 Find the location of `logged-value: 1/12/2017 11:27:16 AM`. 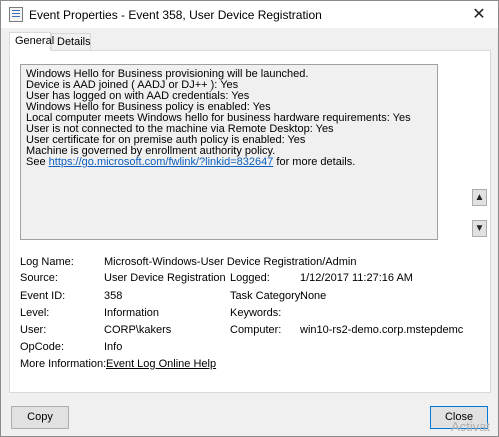

logged-value: 1/12/2017 11:27:16 AM is located at coordinates (356, 278).